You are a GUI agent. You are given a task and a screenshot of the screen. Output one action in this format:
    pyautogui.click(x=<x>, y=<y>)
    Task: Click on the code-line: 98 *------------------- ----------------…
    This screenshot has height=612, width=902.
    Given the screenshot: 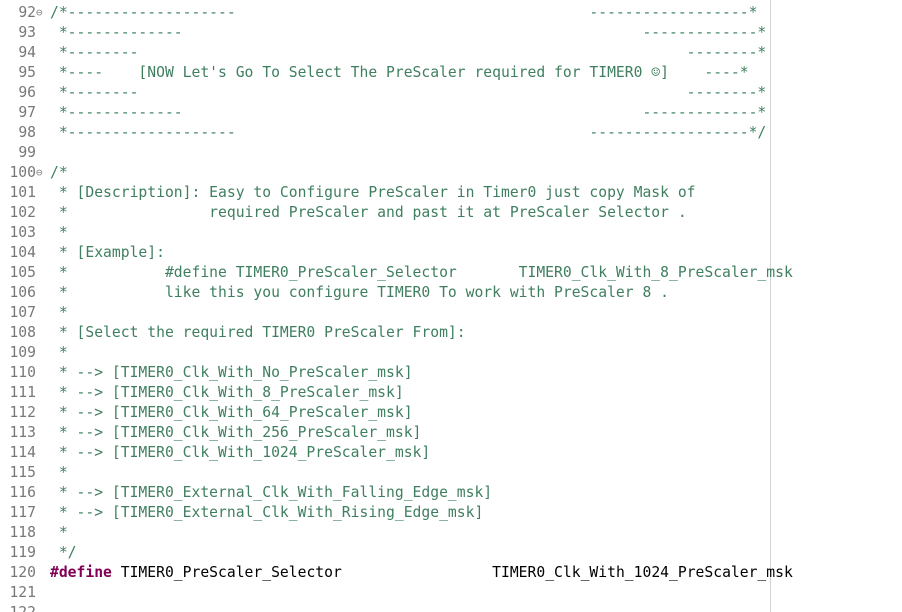 What is the action you would take?
    pyautogui.click(x=451, y=133)
    